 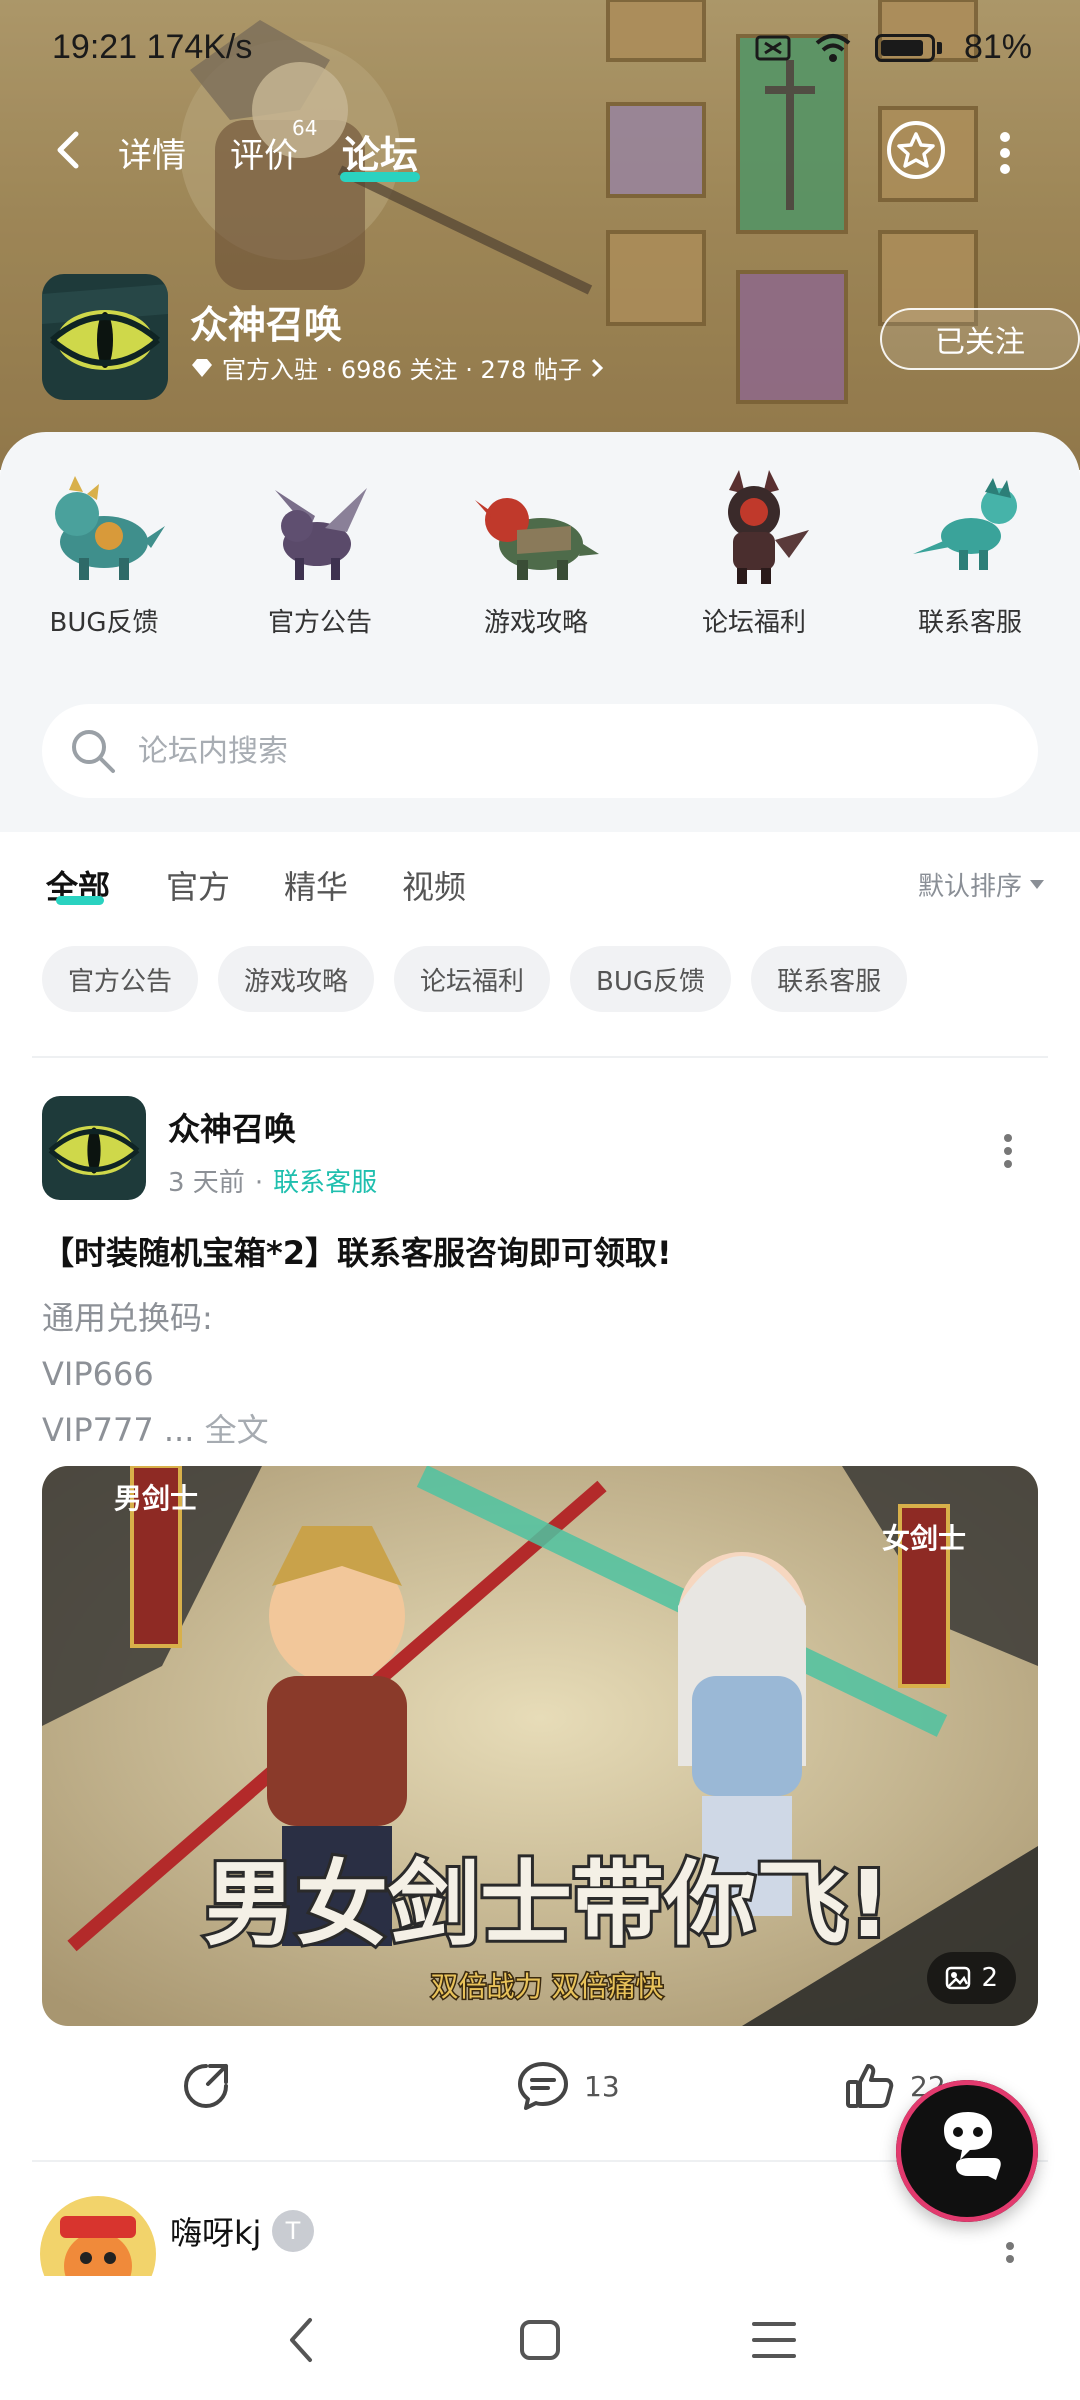 What do you see at coordinates (202, 367) in the screenshot?
I see `verified-diamond-icon` at bounding box center [202, 367].